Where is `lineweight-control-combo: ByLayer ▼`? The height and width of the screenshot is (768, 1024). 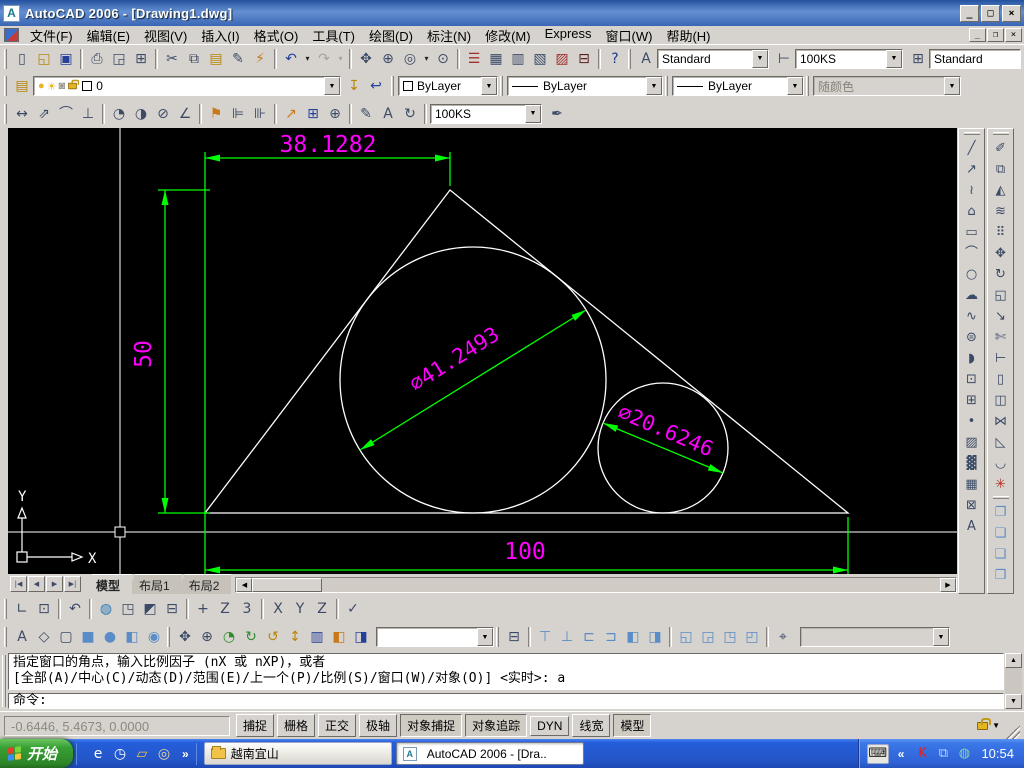 lineweight-control-combo: ByLayer ▼ is located at coordinates (738, 86).